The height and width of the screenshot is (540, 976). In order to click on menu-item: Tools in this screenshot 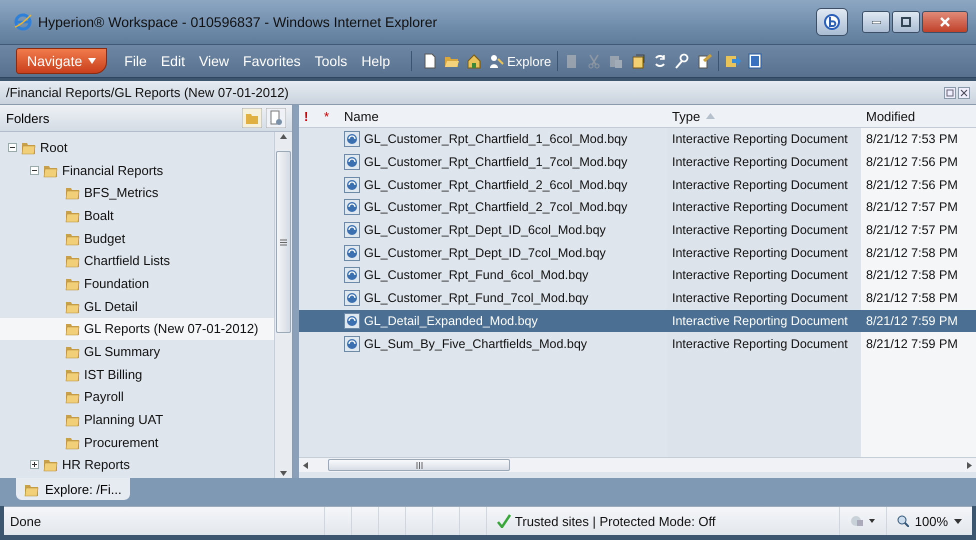, I will do `click(331, 61)`.